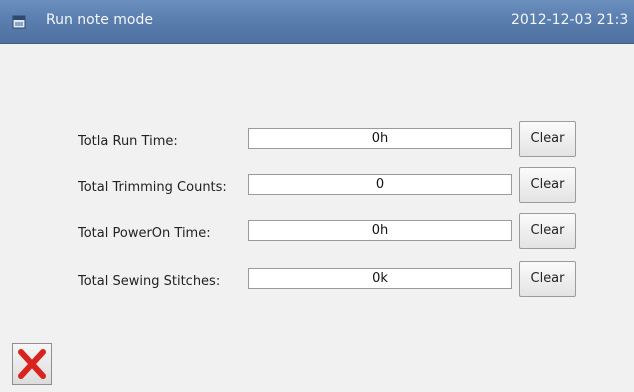 This screenshot has width=634, height=392. I want to click on sewing-stitches-row: Total Sewing Stitches: 0k Clear, so click(317, 282).